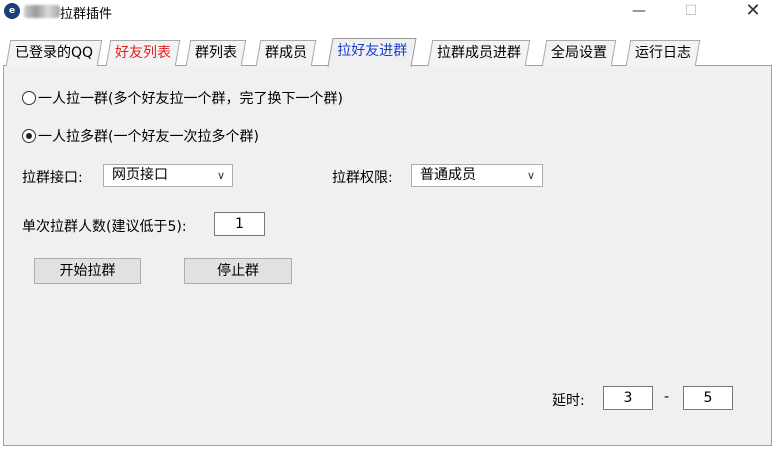  I want to click on tab-label: 群成员, so click(286, 53).